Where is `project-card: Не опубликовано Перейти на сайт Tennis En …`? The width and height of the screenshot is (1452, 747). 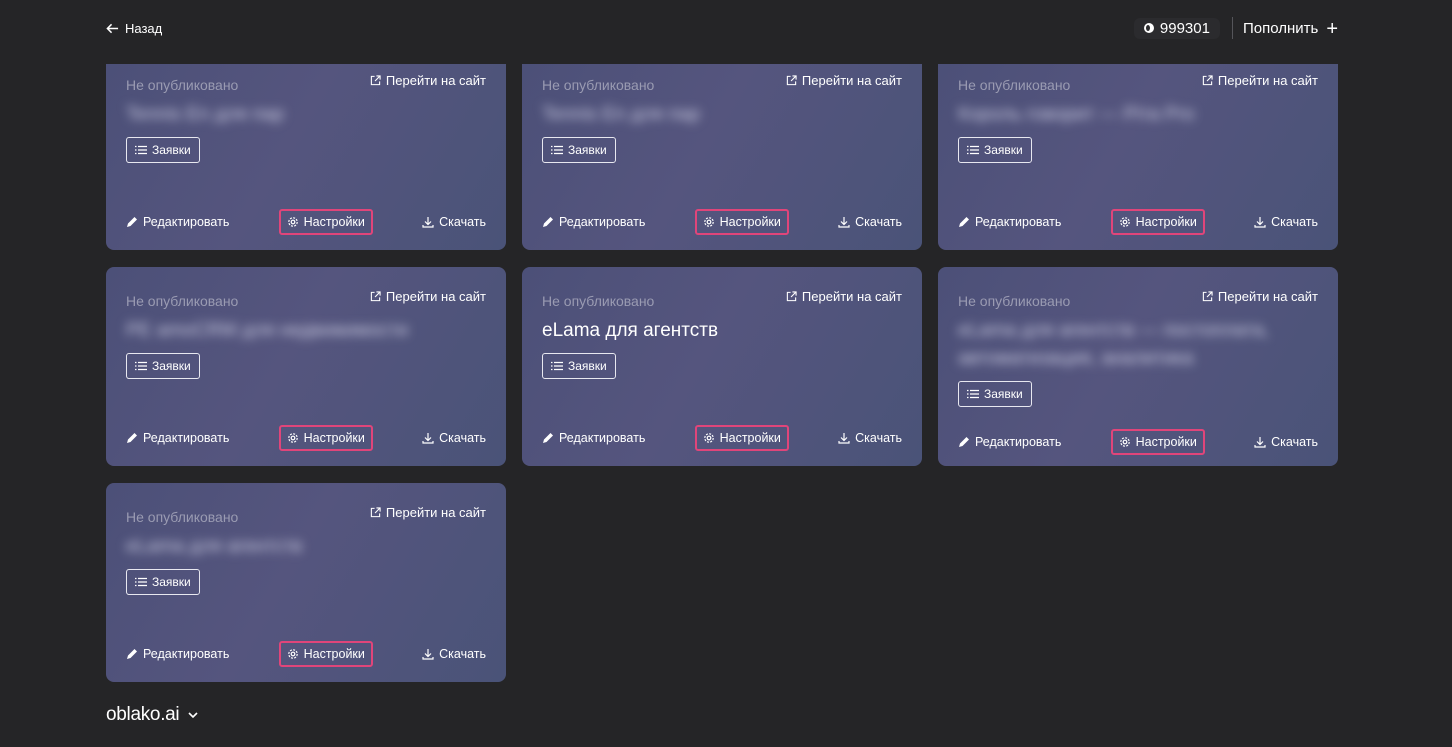
project-card: Не опубликовано Перейти на сайт Tennis En … is located at coordinates (722, 157).